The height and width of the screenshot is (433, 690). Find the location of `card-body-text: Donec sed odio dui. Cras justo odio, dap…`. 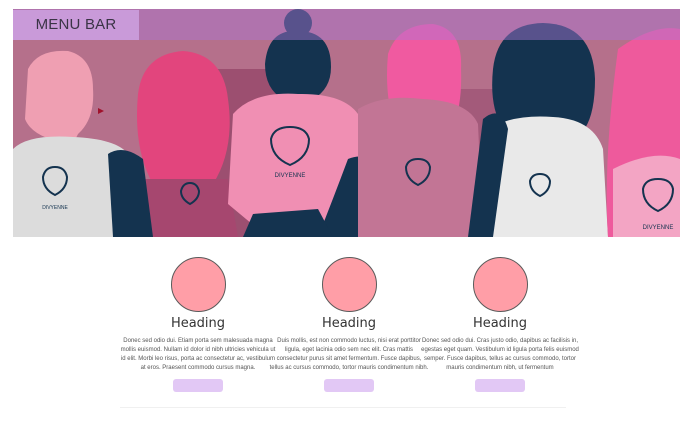

card-body-text: Donec sed odio dui. Cras justo odio, dap… is located at coordinates (500, 354).